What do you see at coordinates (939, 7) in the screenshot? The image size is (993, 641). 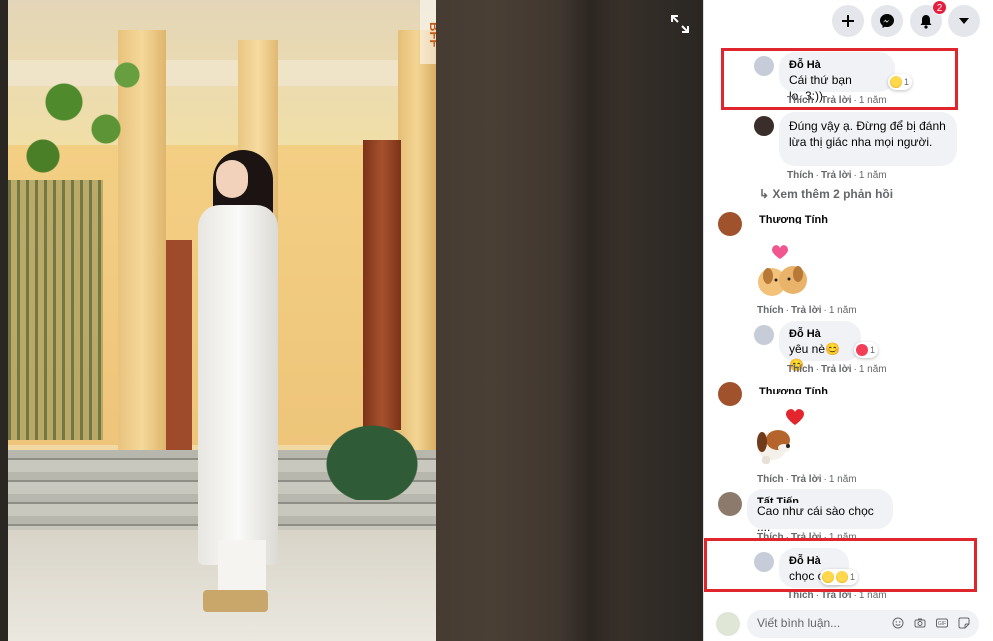 I see `notification-badge: 2` at bounding box center [939, 7].